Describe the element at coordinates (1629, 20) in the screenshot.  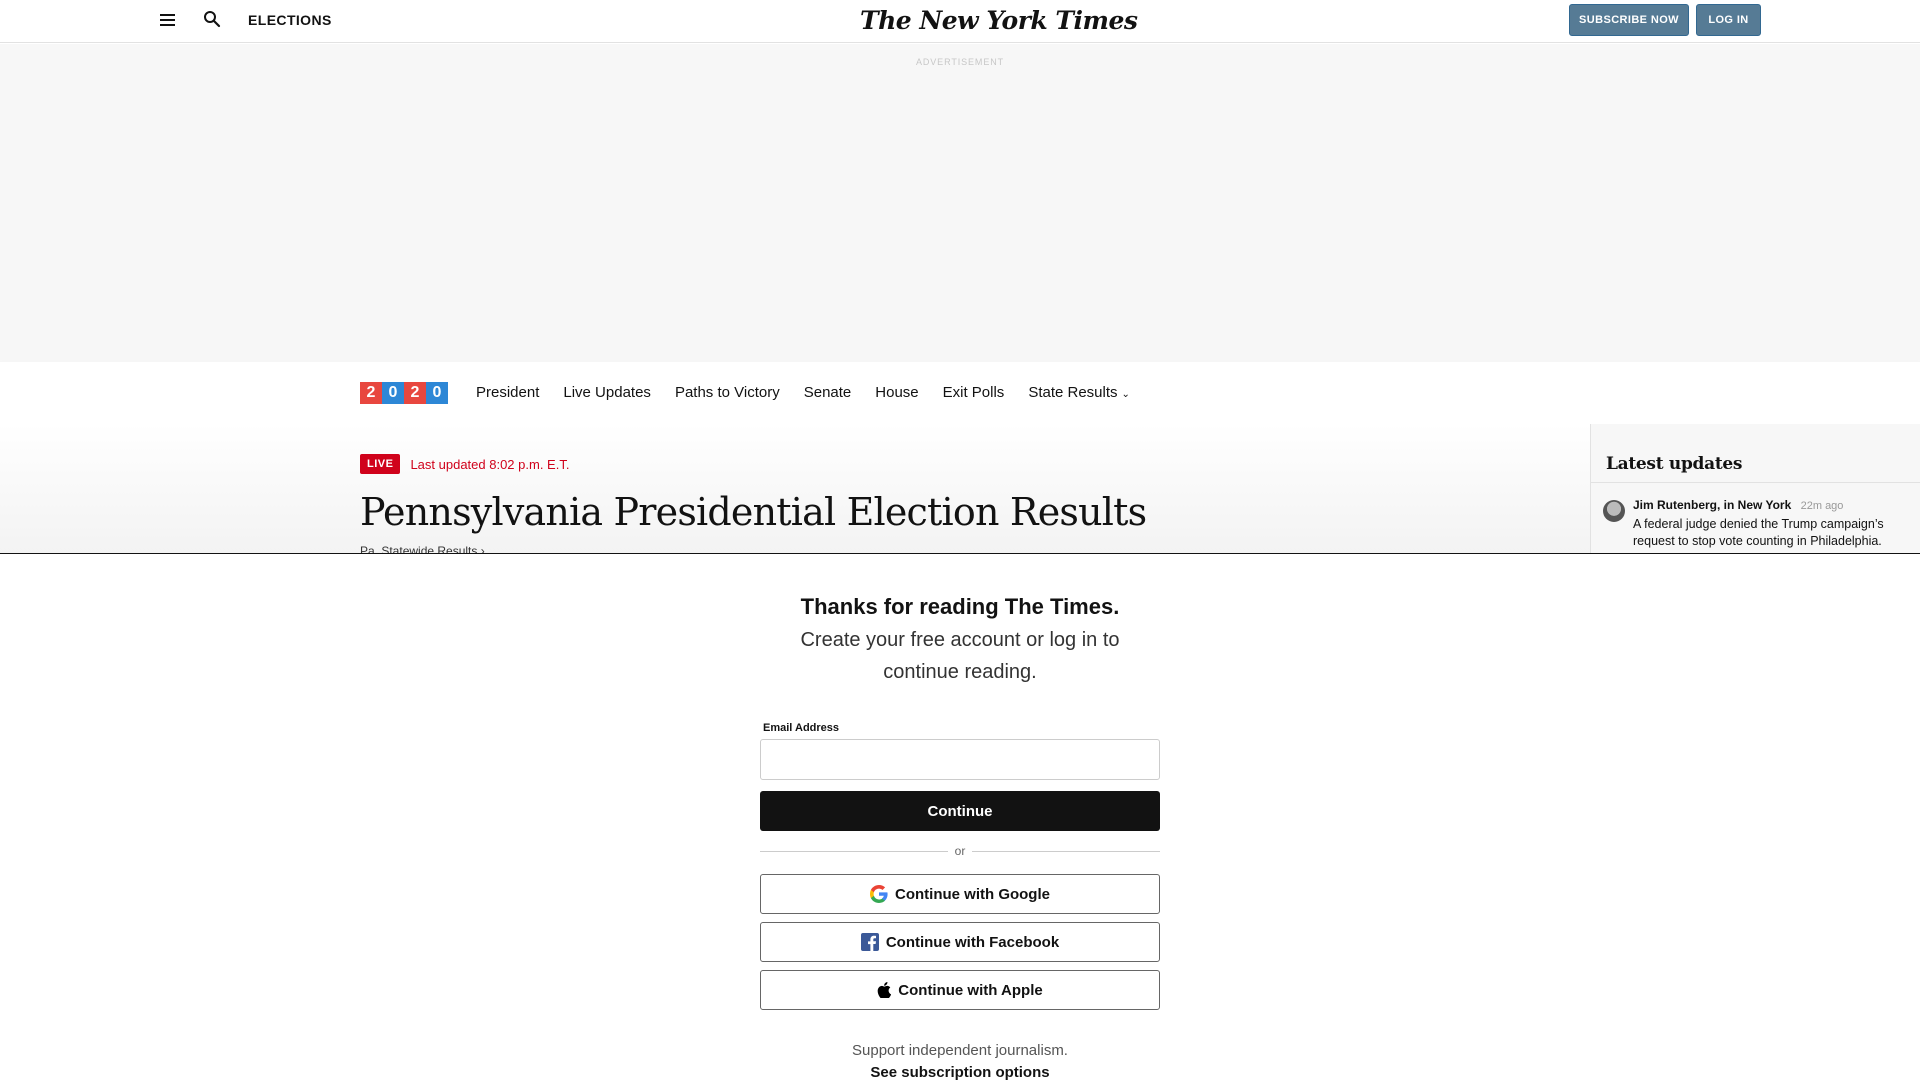
I see `subscribe-button: SUBSCRIBE NOW` at that location.